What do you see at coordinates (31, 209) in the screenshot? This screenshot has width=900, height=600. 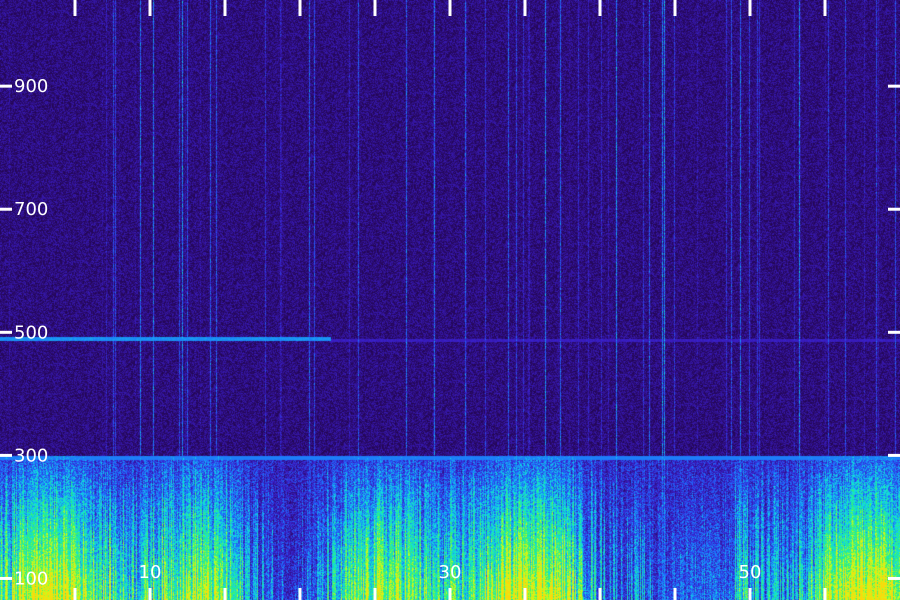 I see `y-tick-label: 700` at bounding box center [31, 209].